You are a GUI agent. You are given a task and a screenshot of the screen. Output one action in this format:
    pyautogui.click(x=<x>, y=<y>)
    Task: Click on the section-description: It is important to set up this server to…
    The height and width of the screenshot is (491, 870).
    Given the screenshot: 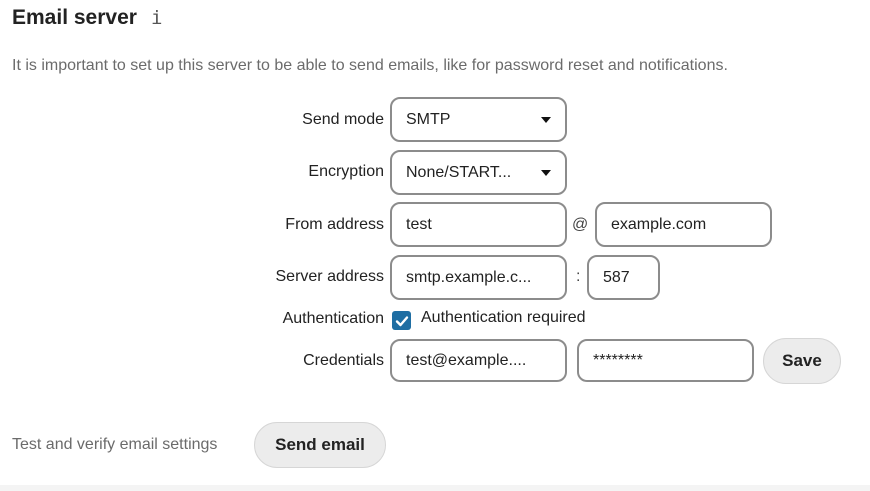 What is the action you would take?
    pyautogui.click(x=370, y=65)
    